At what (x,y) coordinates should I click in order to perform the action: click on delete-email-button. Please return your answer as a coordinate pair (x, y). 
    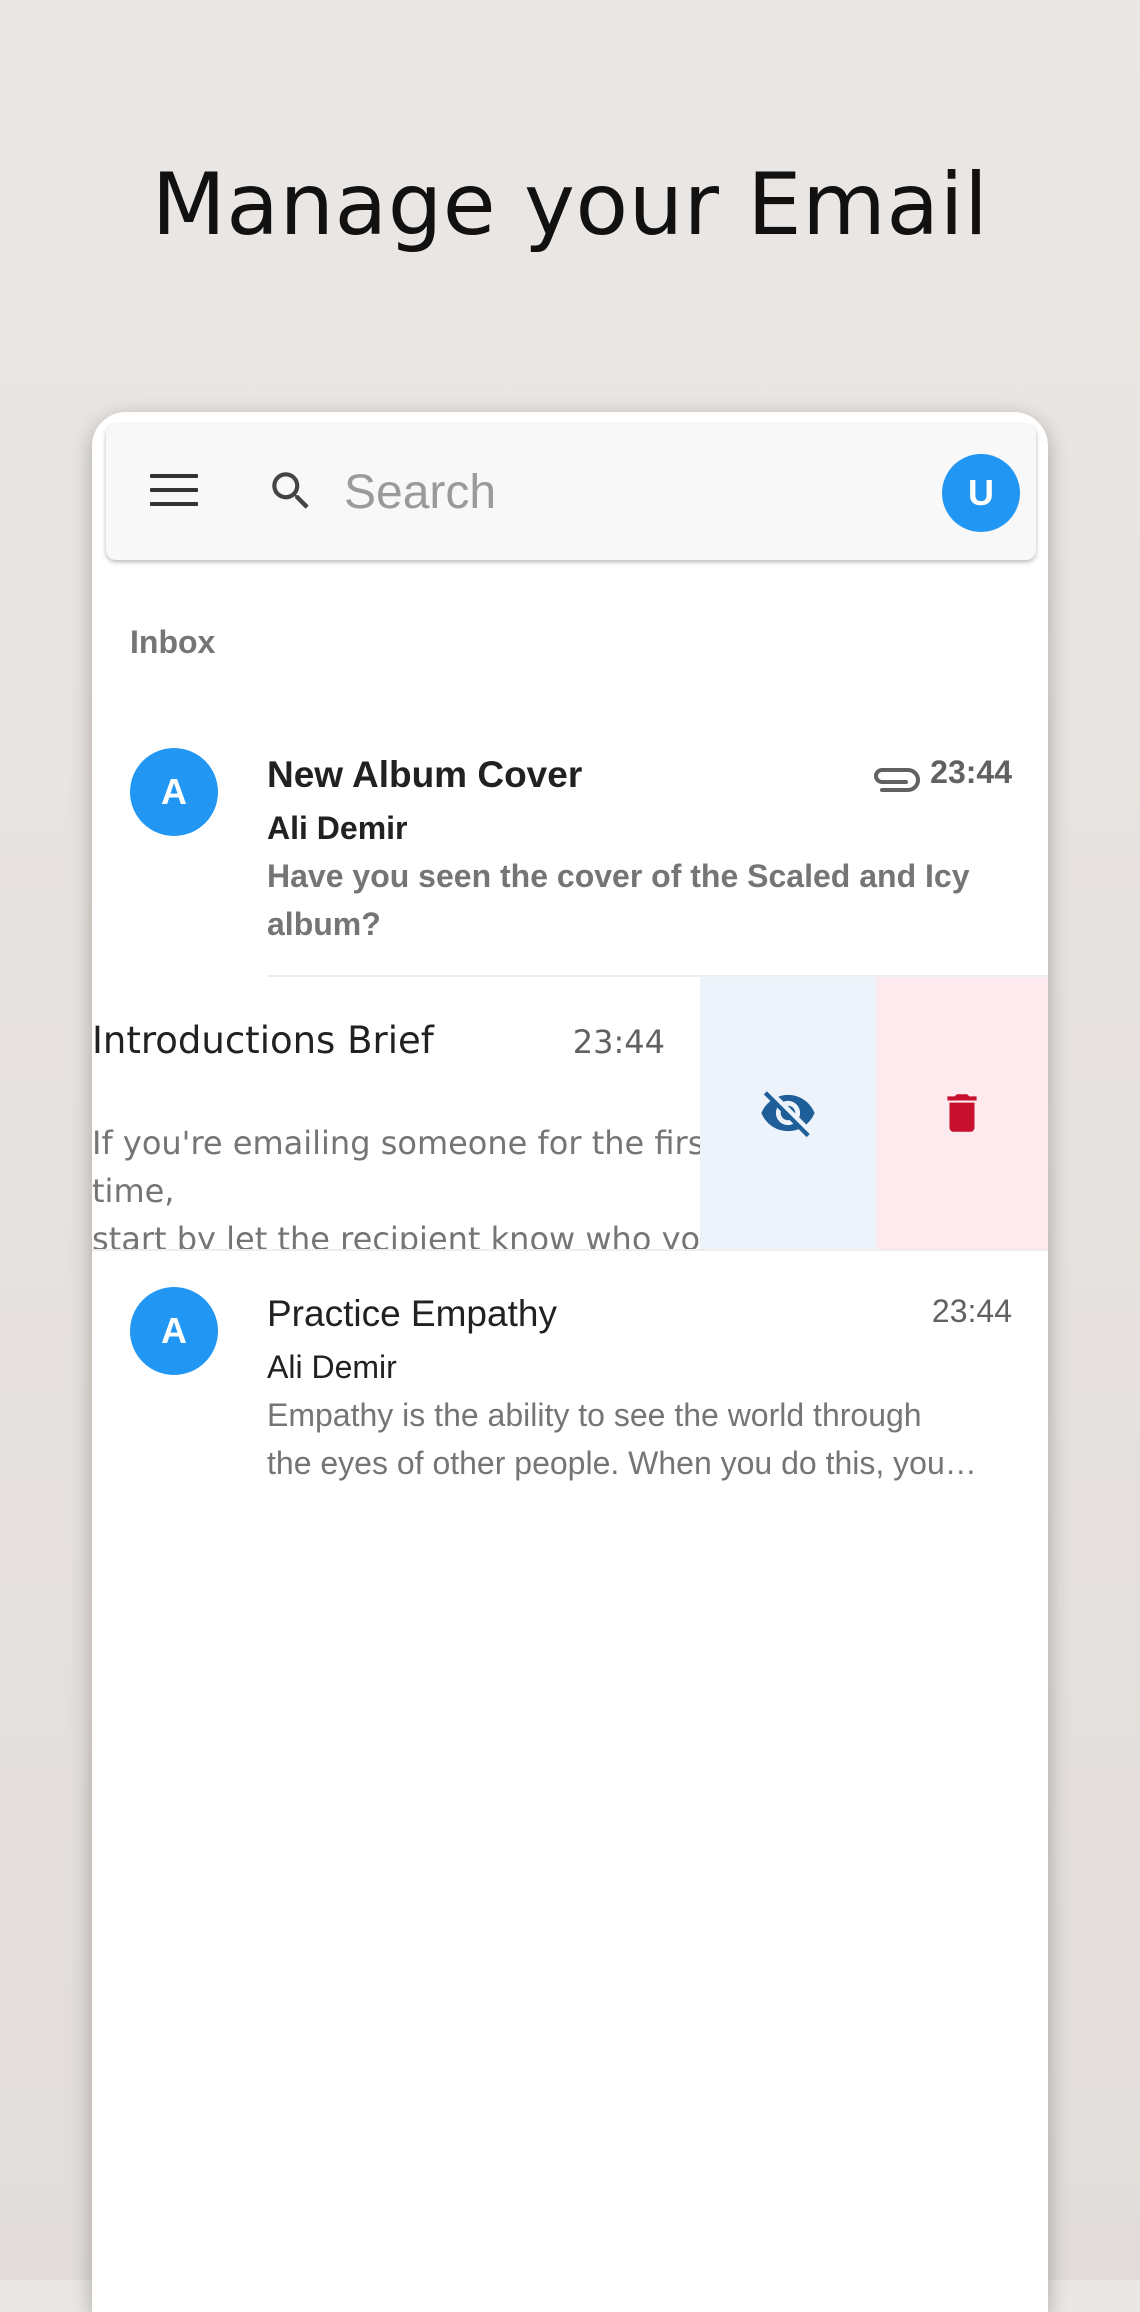
    Looking at the image, I should click on (962, 1113).